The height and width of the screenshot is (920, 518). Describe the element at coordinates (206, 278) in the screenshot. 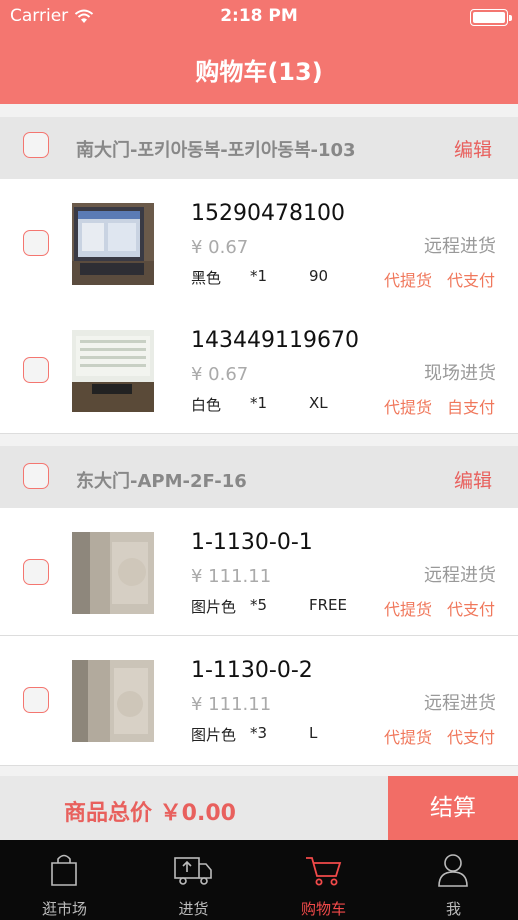

I see `item-color: 黑色` at that location.